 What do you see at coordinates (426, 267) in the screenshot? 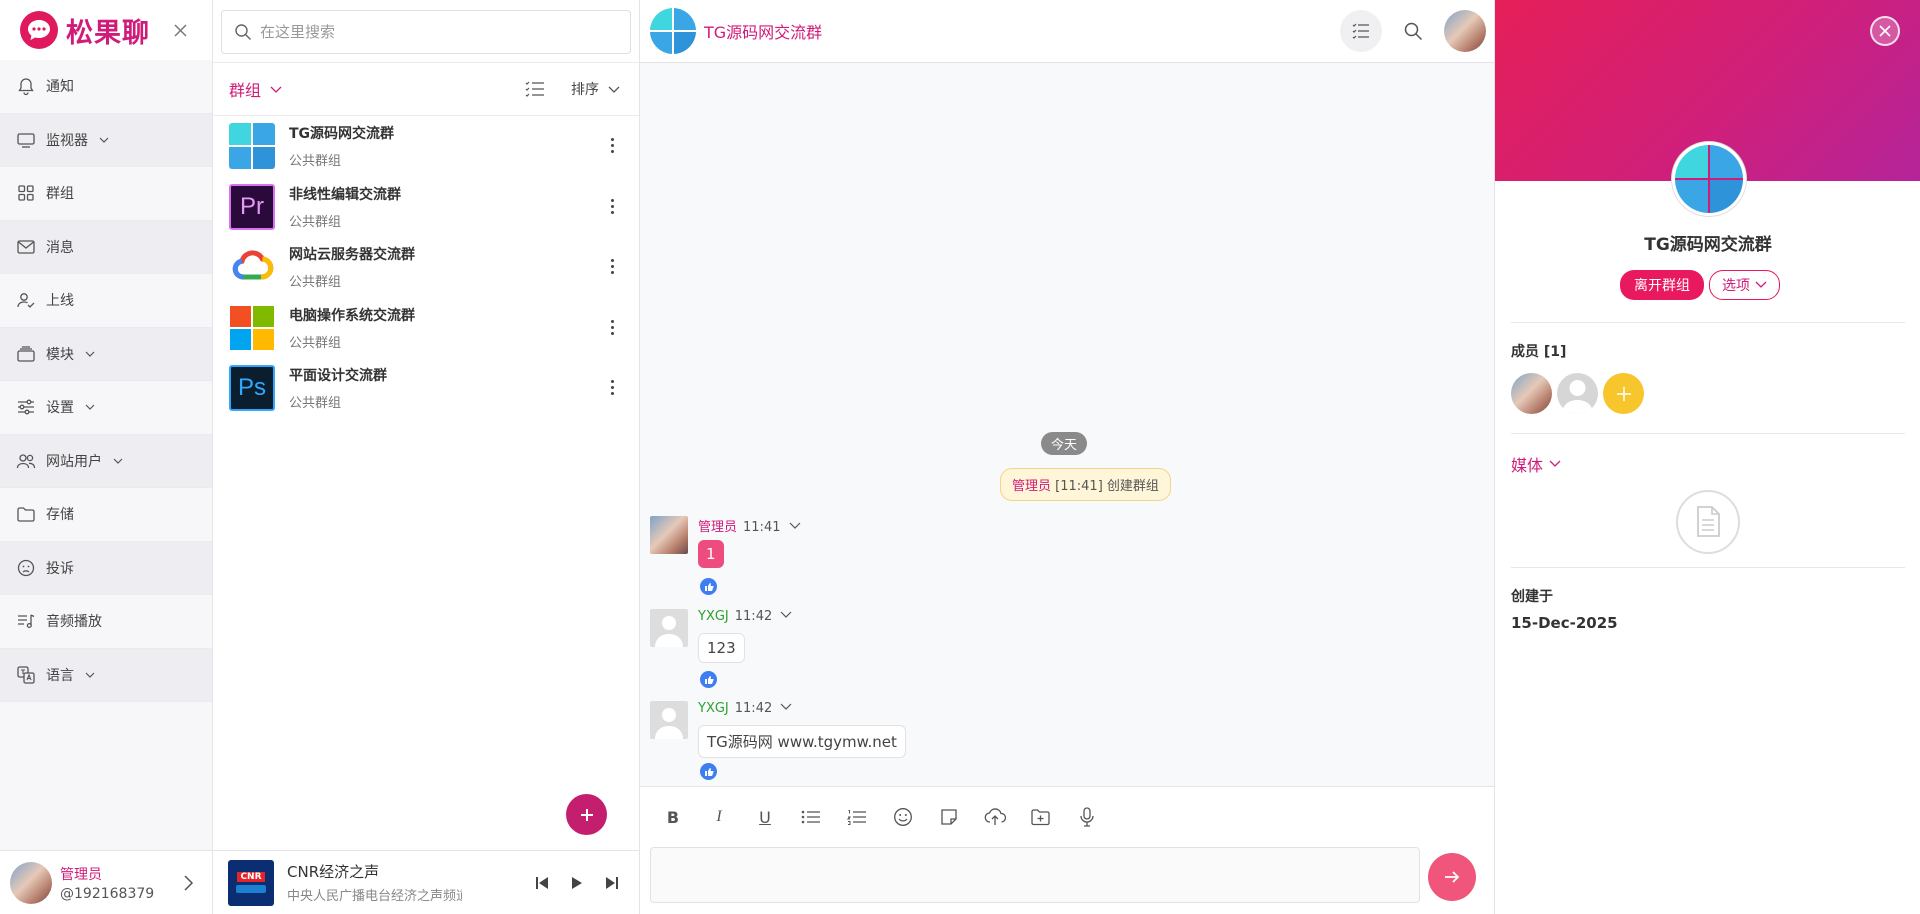
I see `group-item-cloud: 网站云服务器交流群 公共群组` at bounding box center [426, 267].